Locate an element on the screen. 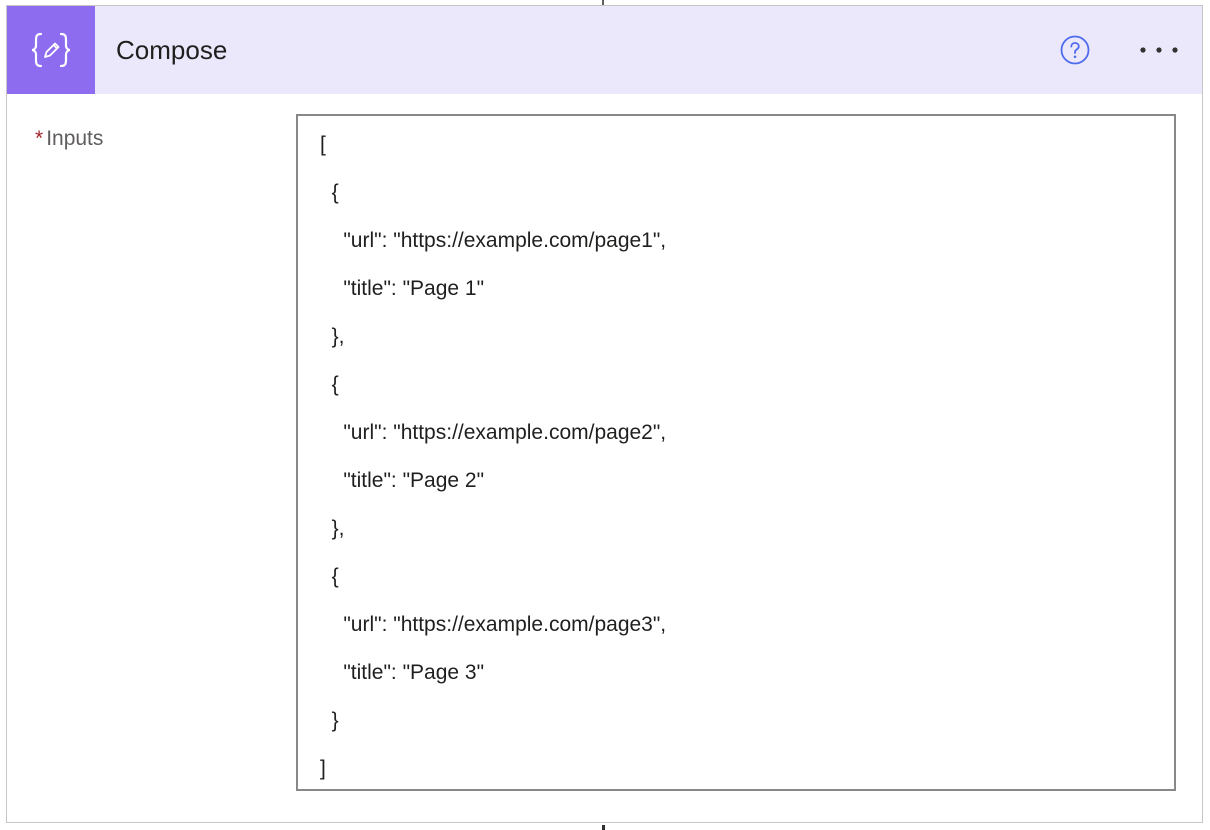  code-line: "url": "https://example.com/page1", is located at coordinates (493, 240).